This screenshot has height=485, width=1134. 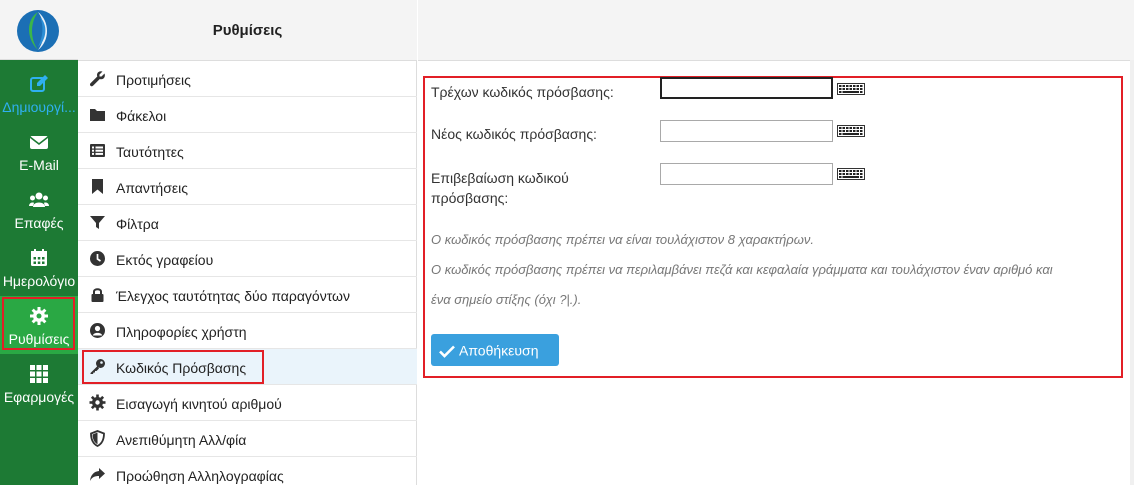 What do you see at coordinates (39, 339) in the screenshot?
I see `rail-item-label: Ρυθμίσεις` at bounding box center [39, 339].